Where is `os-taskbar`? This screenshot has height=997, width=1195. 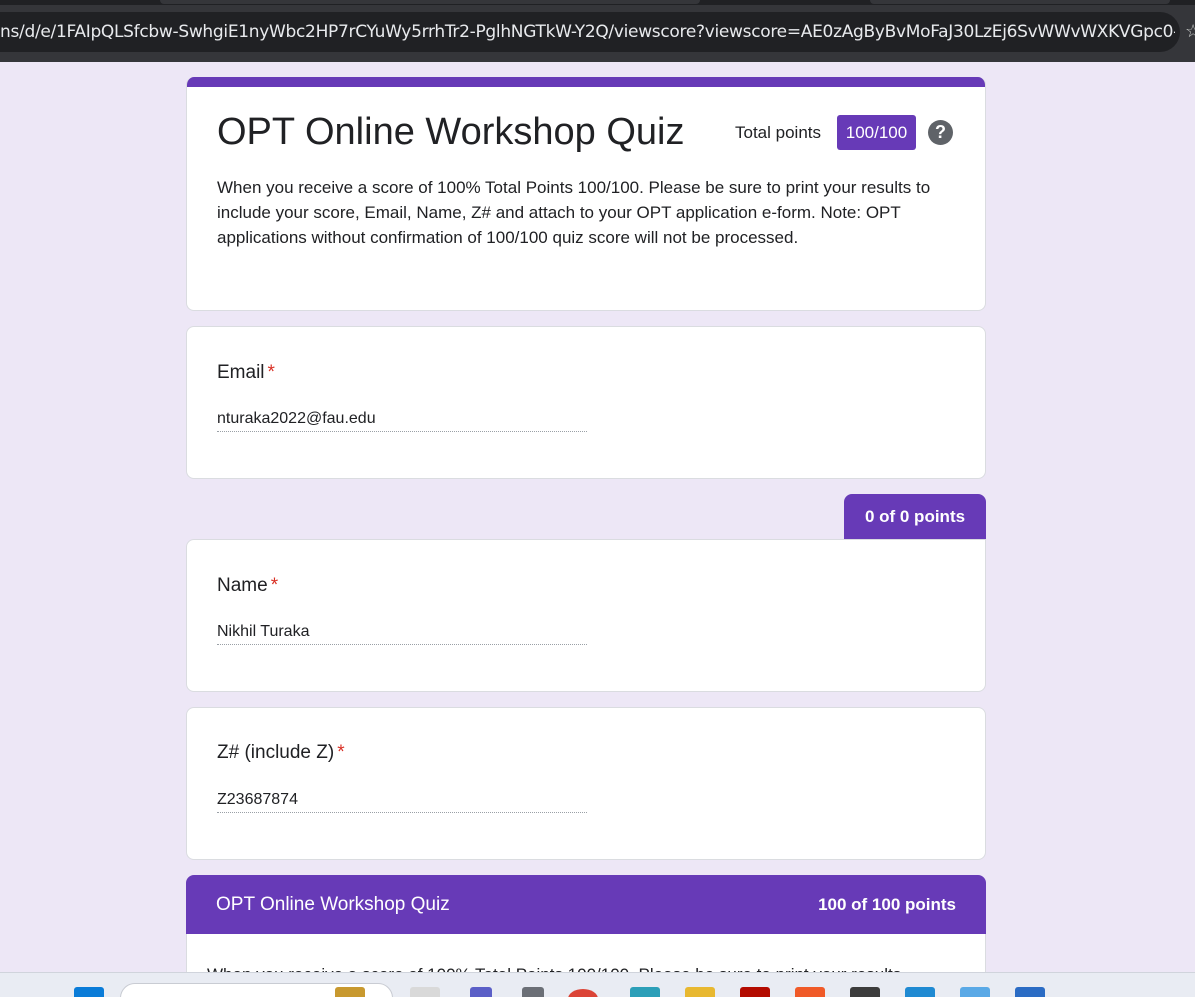
os-taskbar is located at coordinates (597, 984).